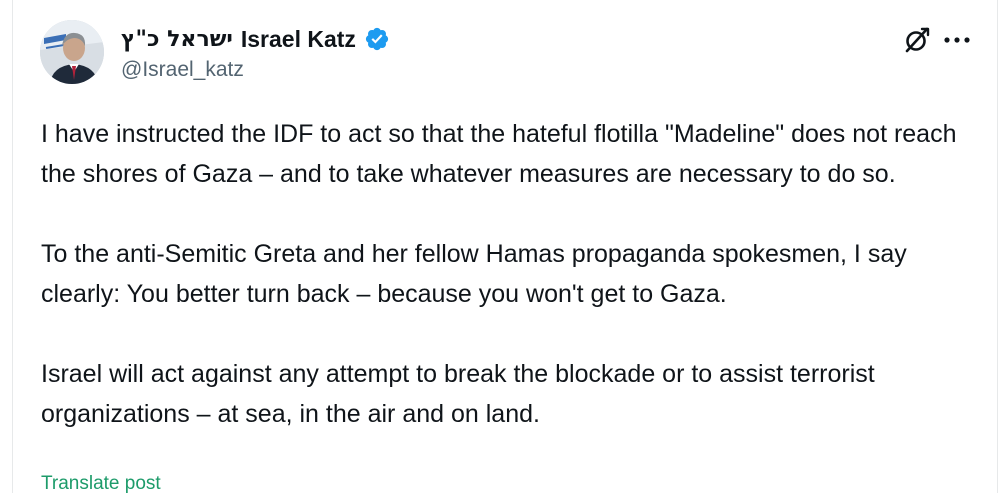  Describe the element at coordinates (182, 70) in the screenshot. I see `author-handle: @Israel_katz` at that location.